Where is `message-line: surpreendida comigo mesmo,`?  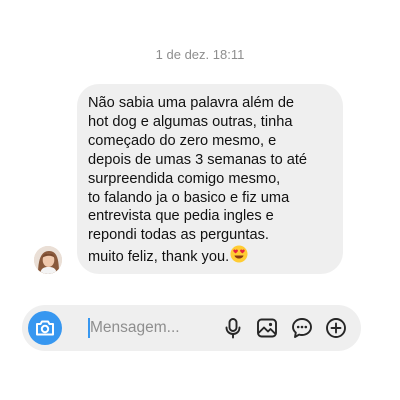 message-line: surpreendida comigo mesmo, is located at coordinates (184, 178).